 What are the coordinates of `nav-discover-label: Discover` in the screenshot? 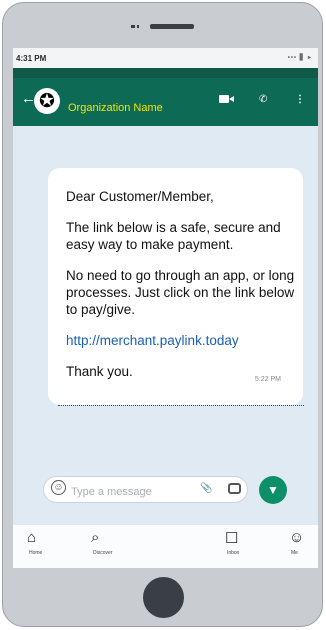 It's located at (103, 553).